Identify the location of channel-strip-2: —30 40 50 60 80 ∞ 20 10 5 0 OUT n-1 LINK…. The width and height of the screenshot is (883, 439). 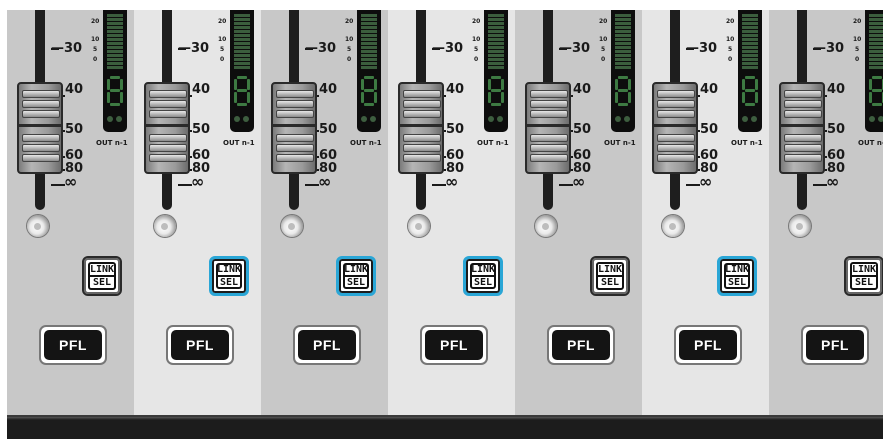
(198, 212).